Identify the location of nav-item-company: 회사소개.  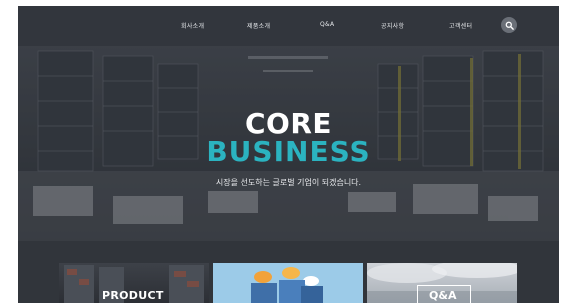
(192, 25).